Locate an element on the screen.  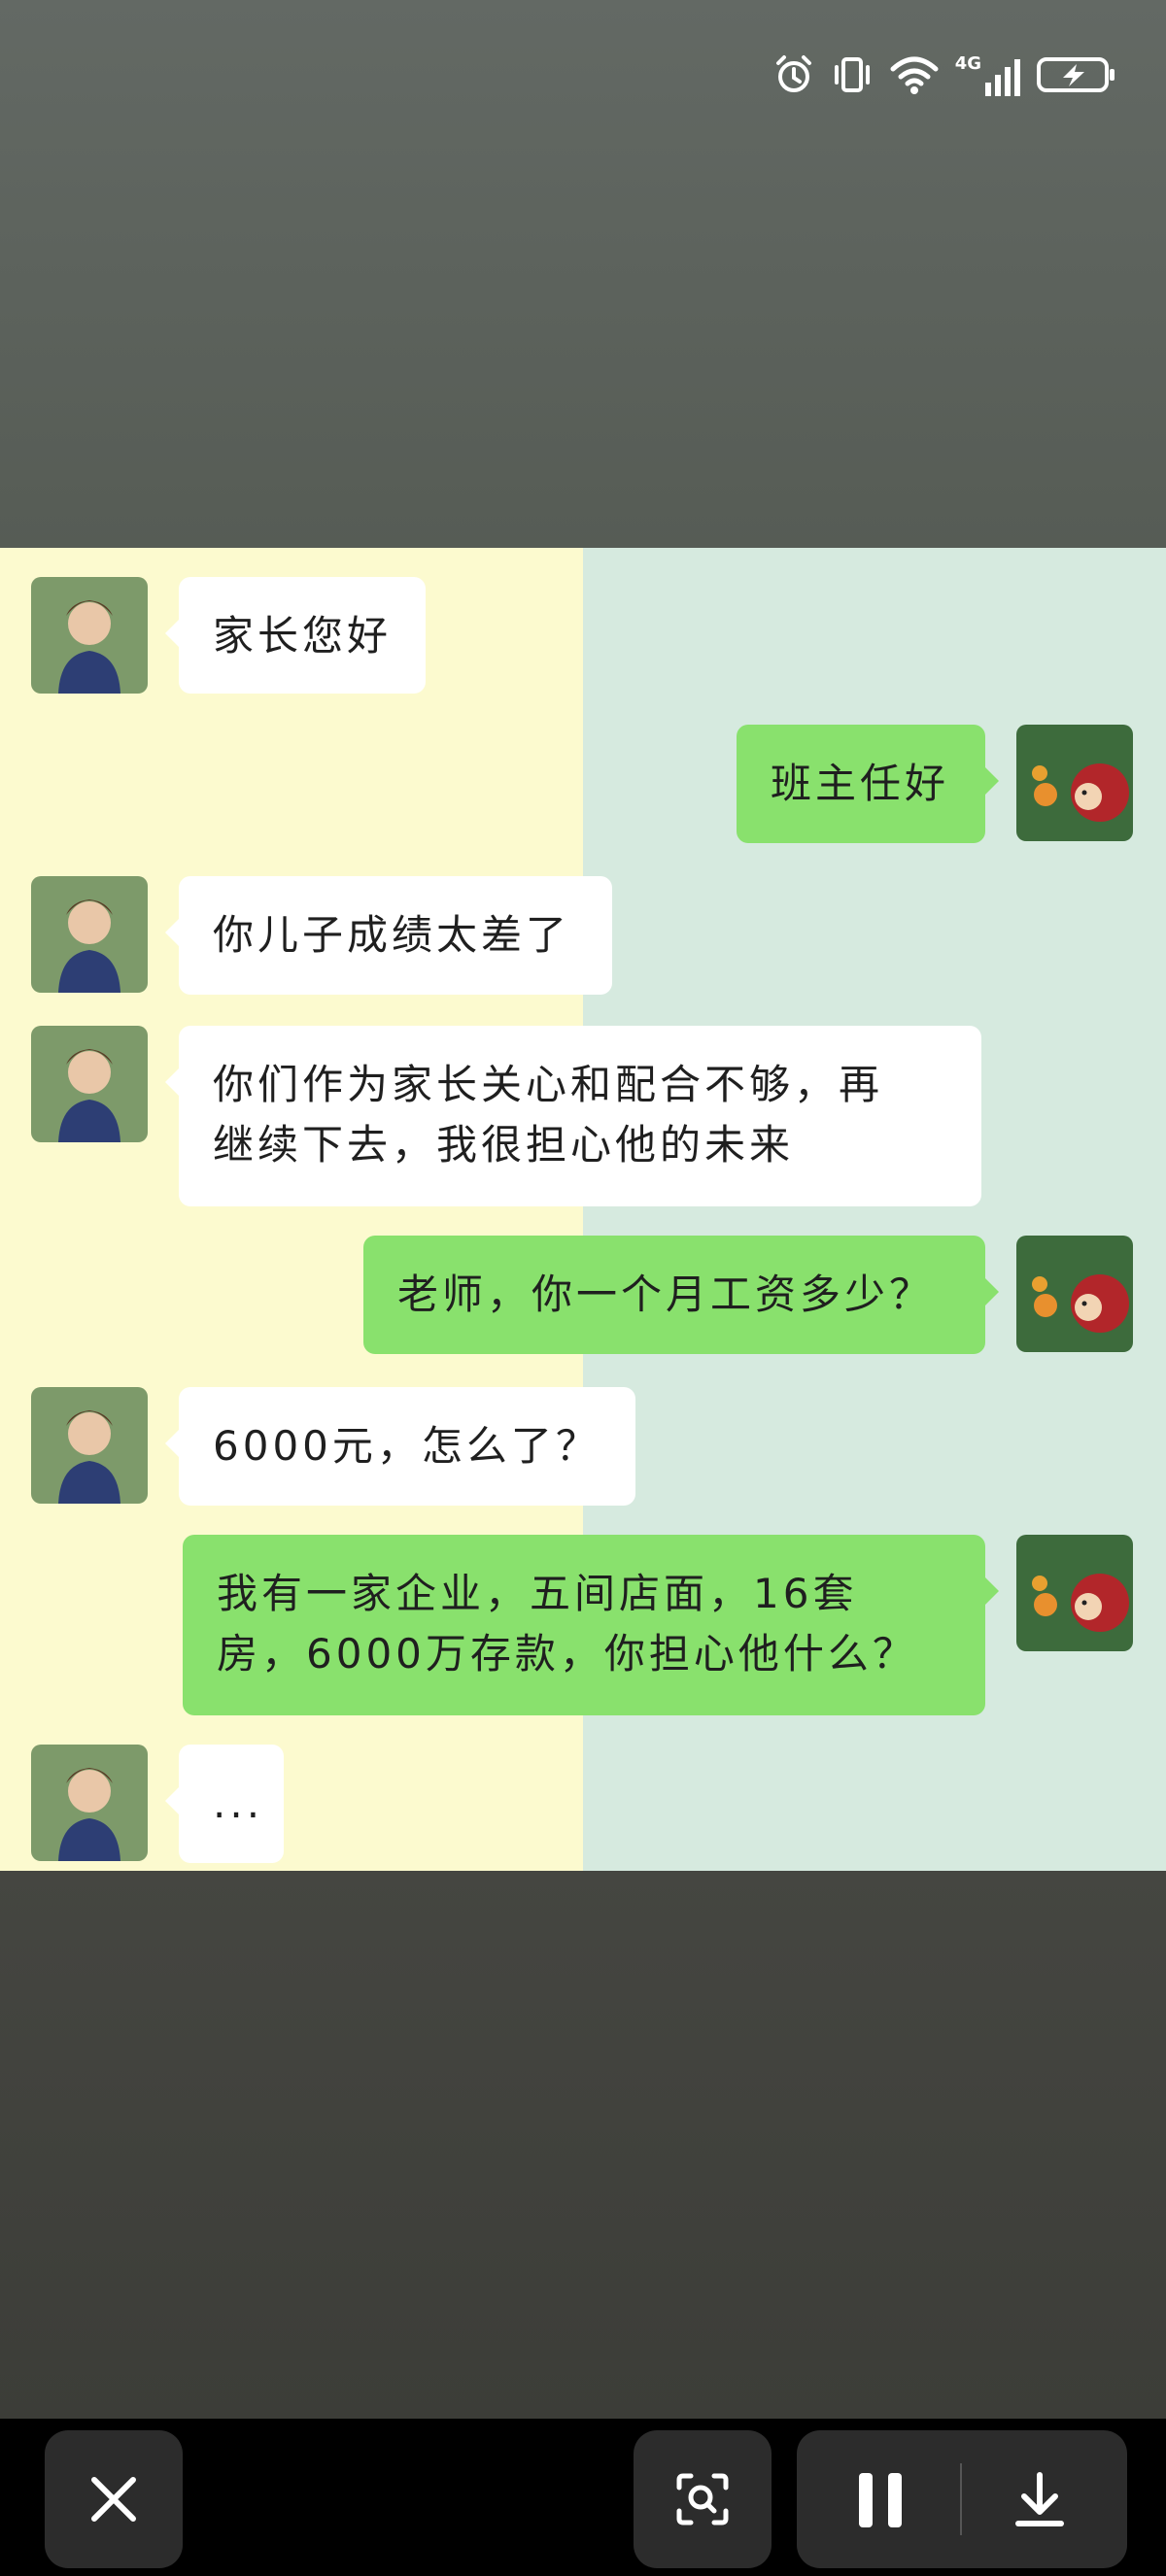
battery-charging-icon is located at coordinates (1076, 74).